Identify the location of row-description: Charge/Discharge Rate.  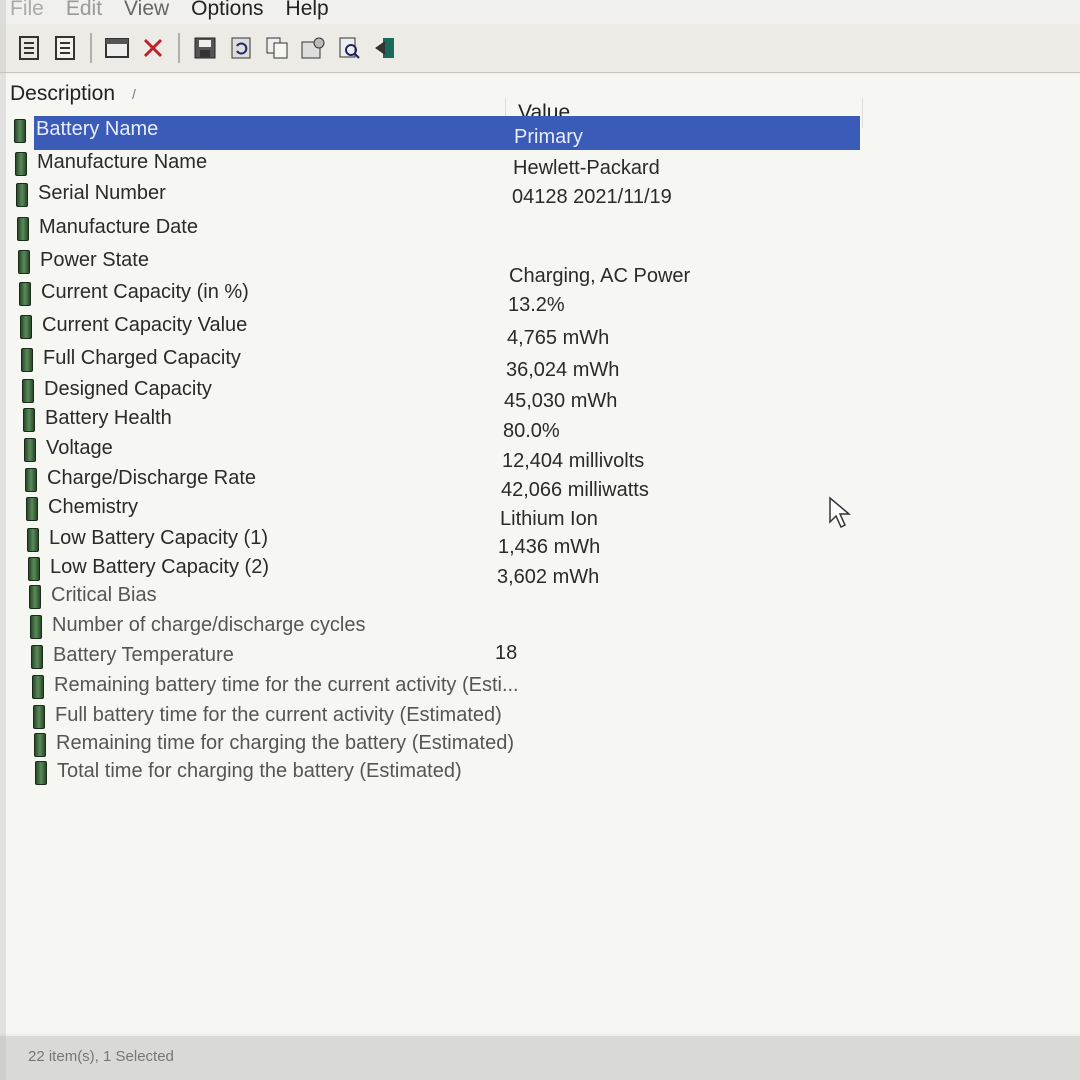
(151, 478).